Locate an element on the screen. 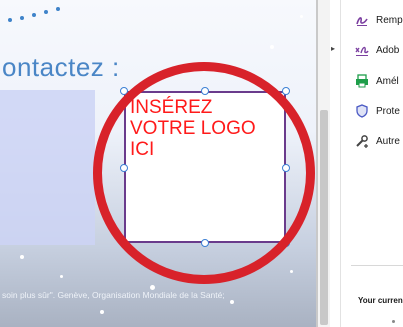 The image size is (403, 327). tool-fill-sign: Remp is located at coordinates (379, 20).